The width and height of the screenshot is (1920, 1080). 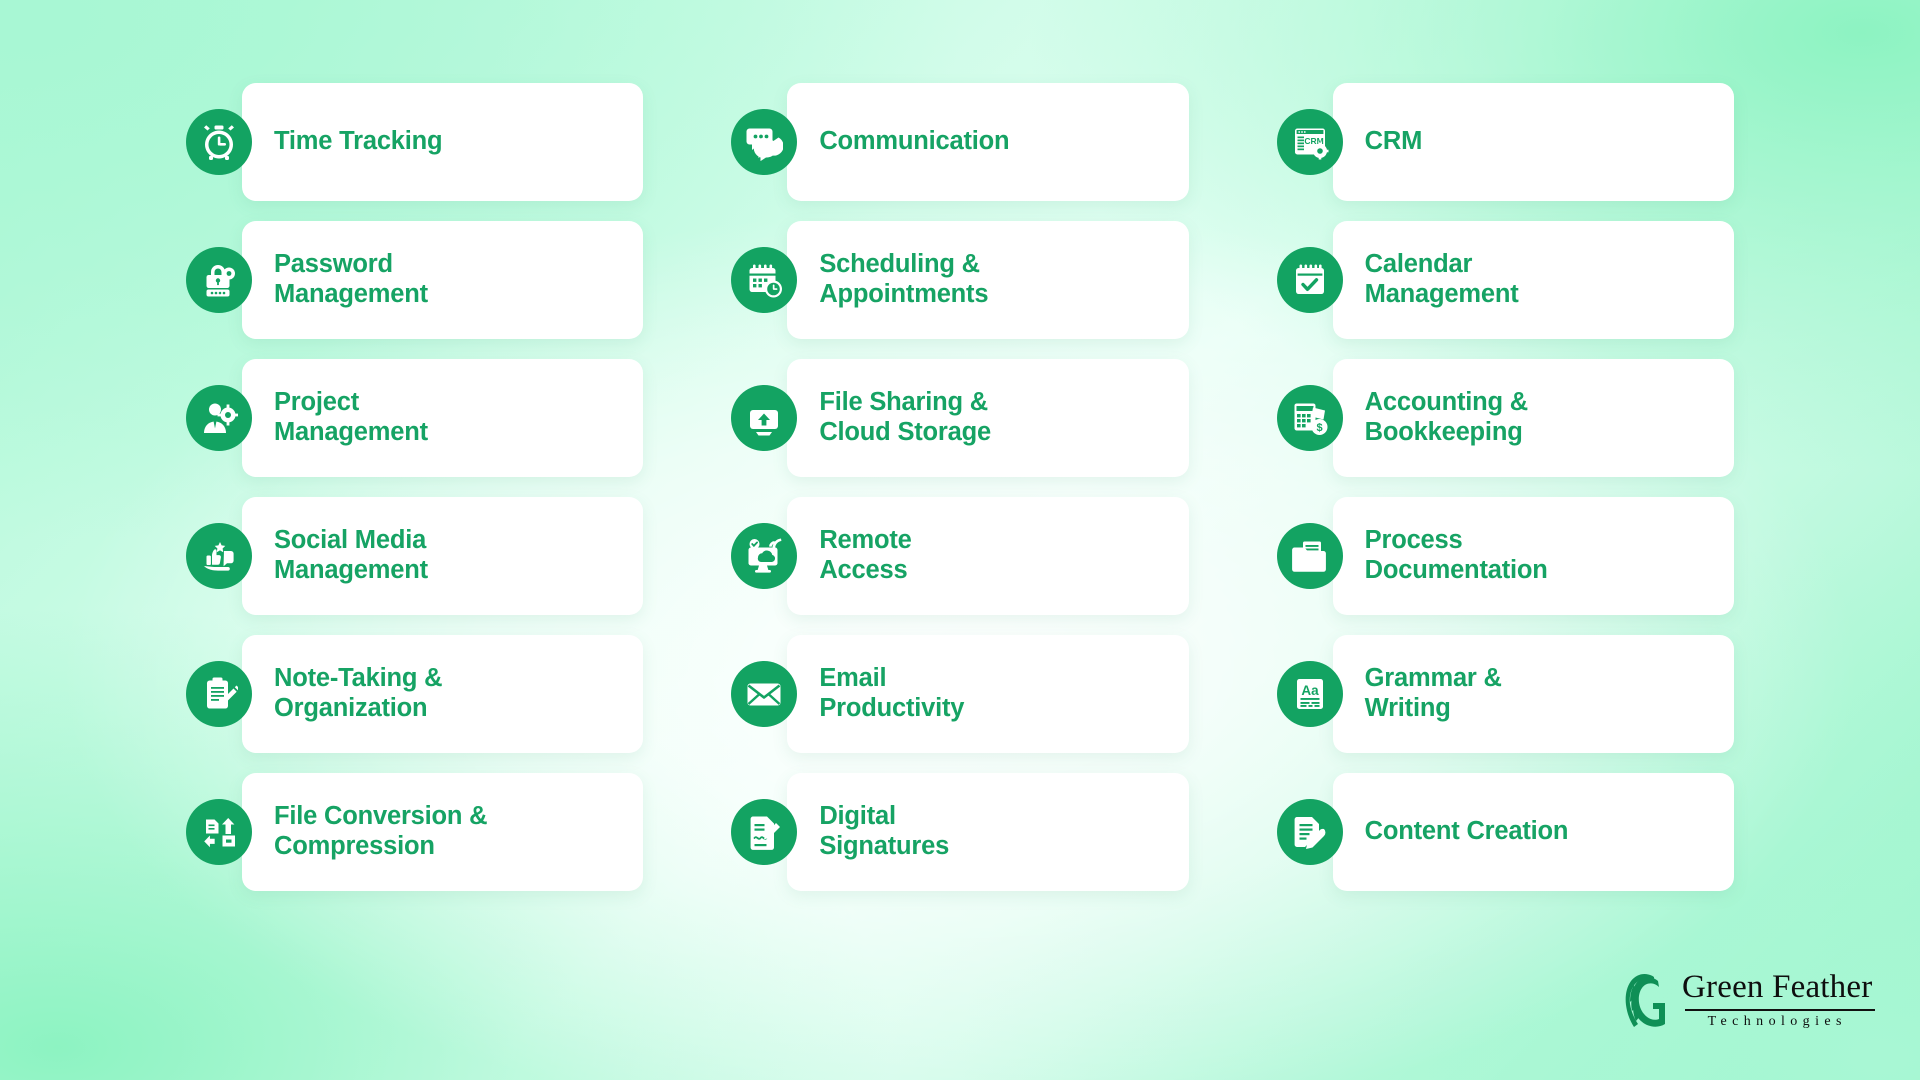 What do you see at coordinates (1446, 417) in the screenshot?
I see `feature-card-label: Accounting & Bookkeeping` at bounding box center [1446, 417].